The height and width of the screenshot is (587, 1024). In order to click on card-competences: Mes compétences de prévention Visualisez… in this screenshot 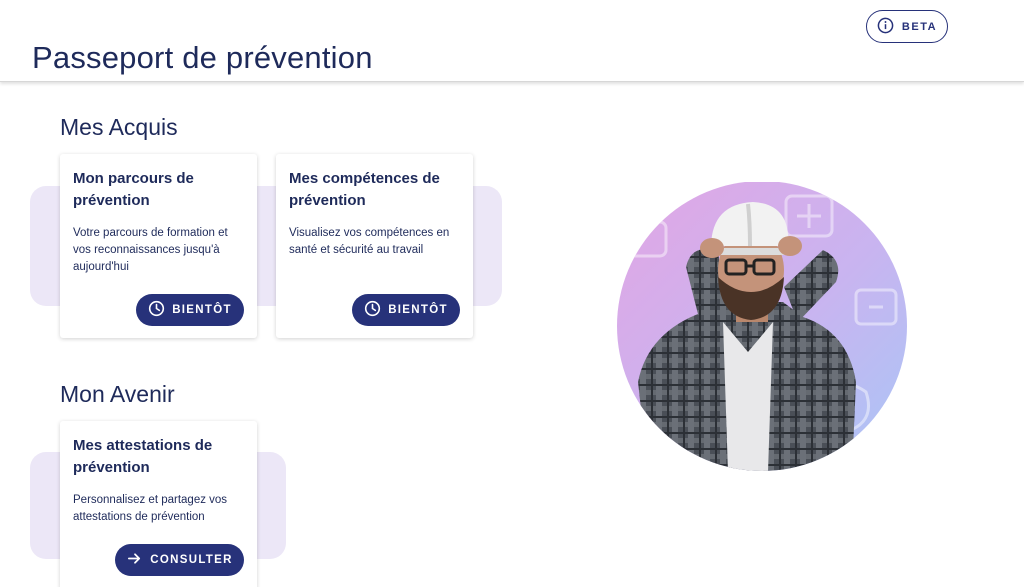, I will do `click(374, 246)`.